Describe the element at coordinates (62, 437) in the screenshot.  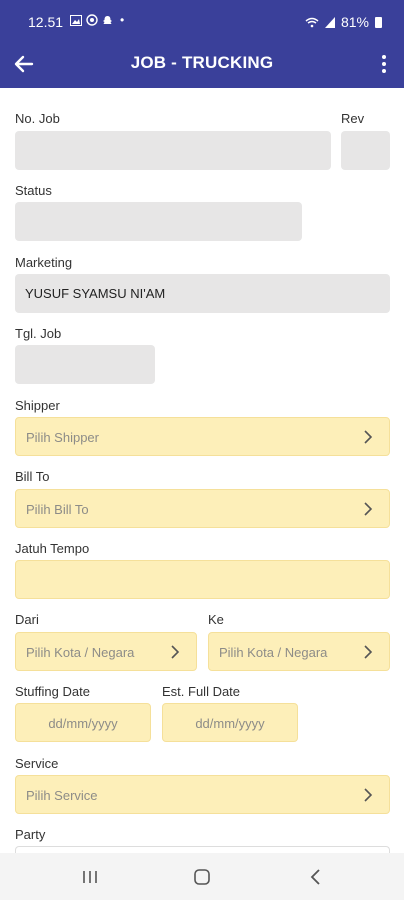
I see `shipper-placeholder: Pilih Shipper` at that location.